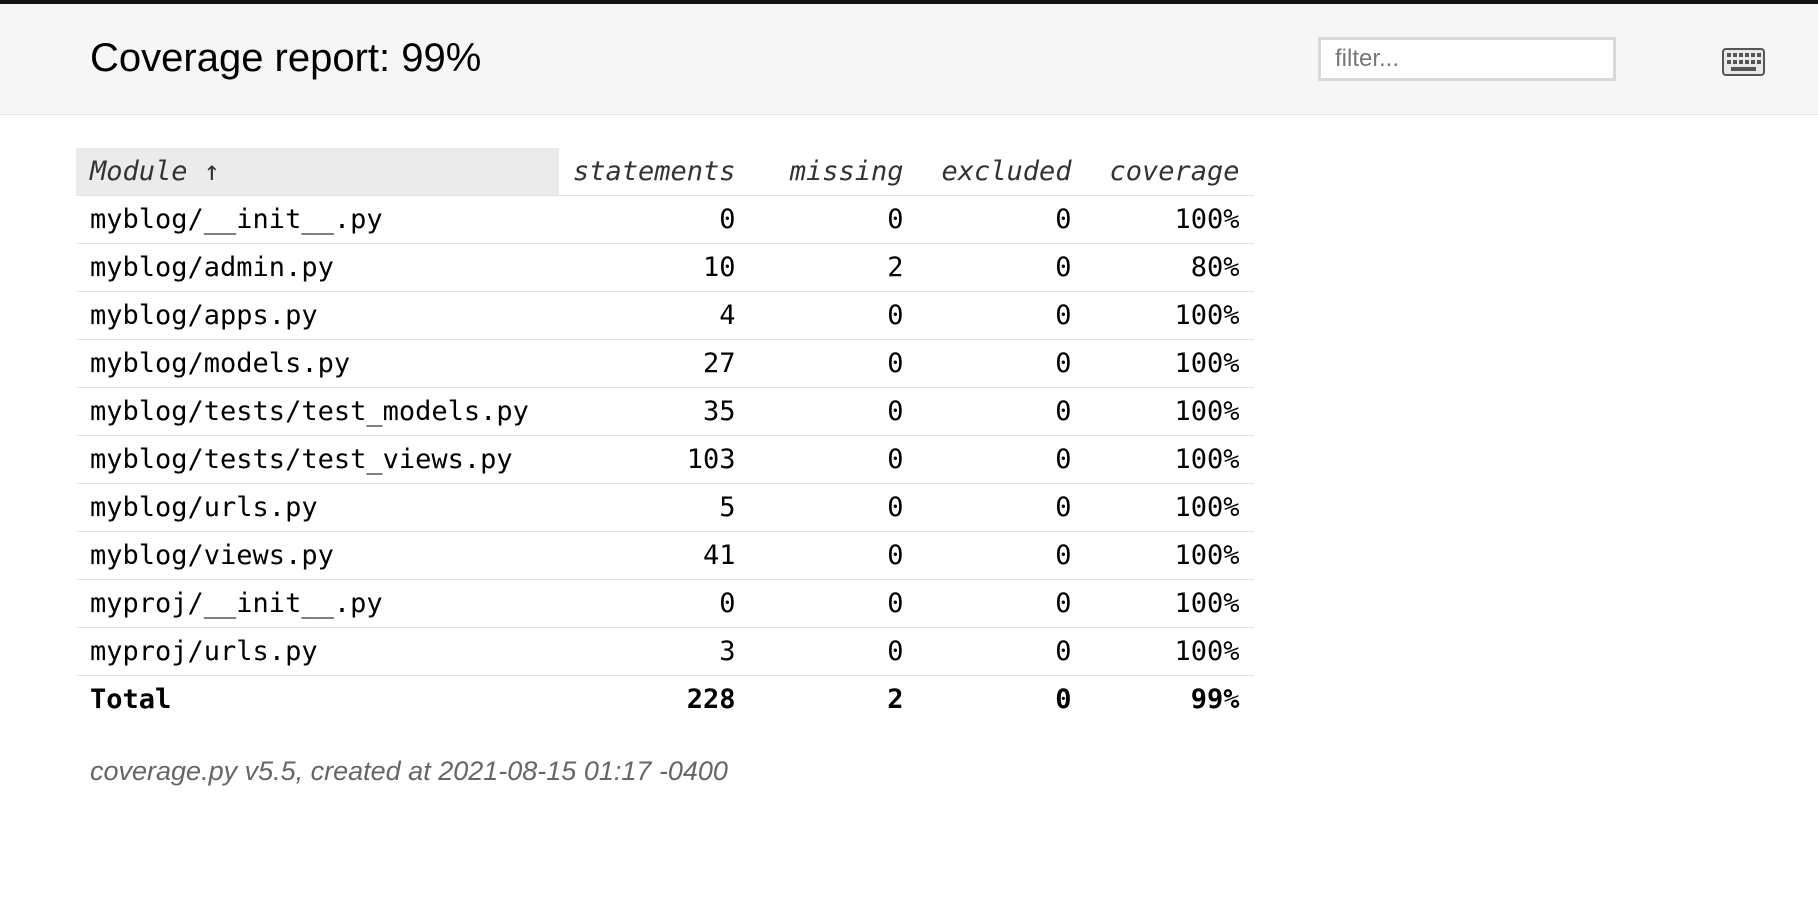  What do you see at coordinates (1001, 699) in the screenshot?
I see `total-excluded: 0` at bounding box center [1001, 699].